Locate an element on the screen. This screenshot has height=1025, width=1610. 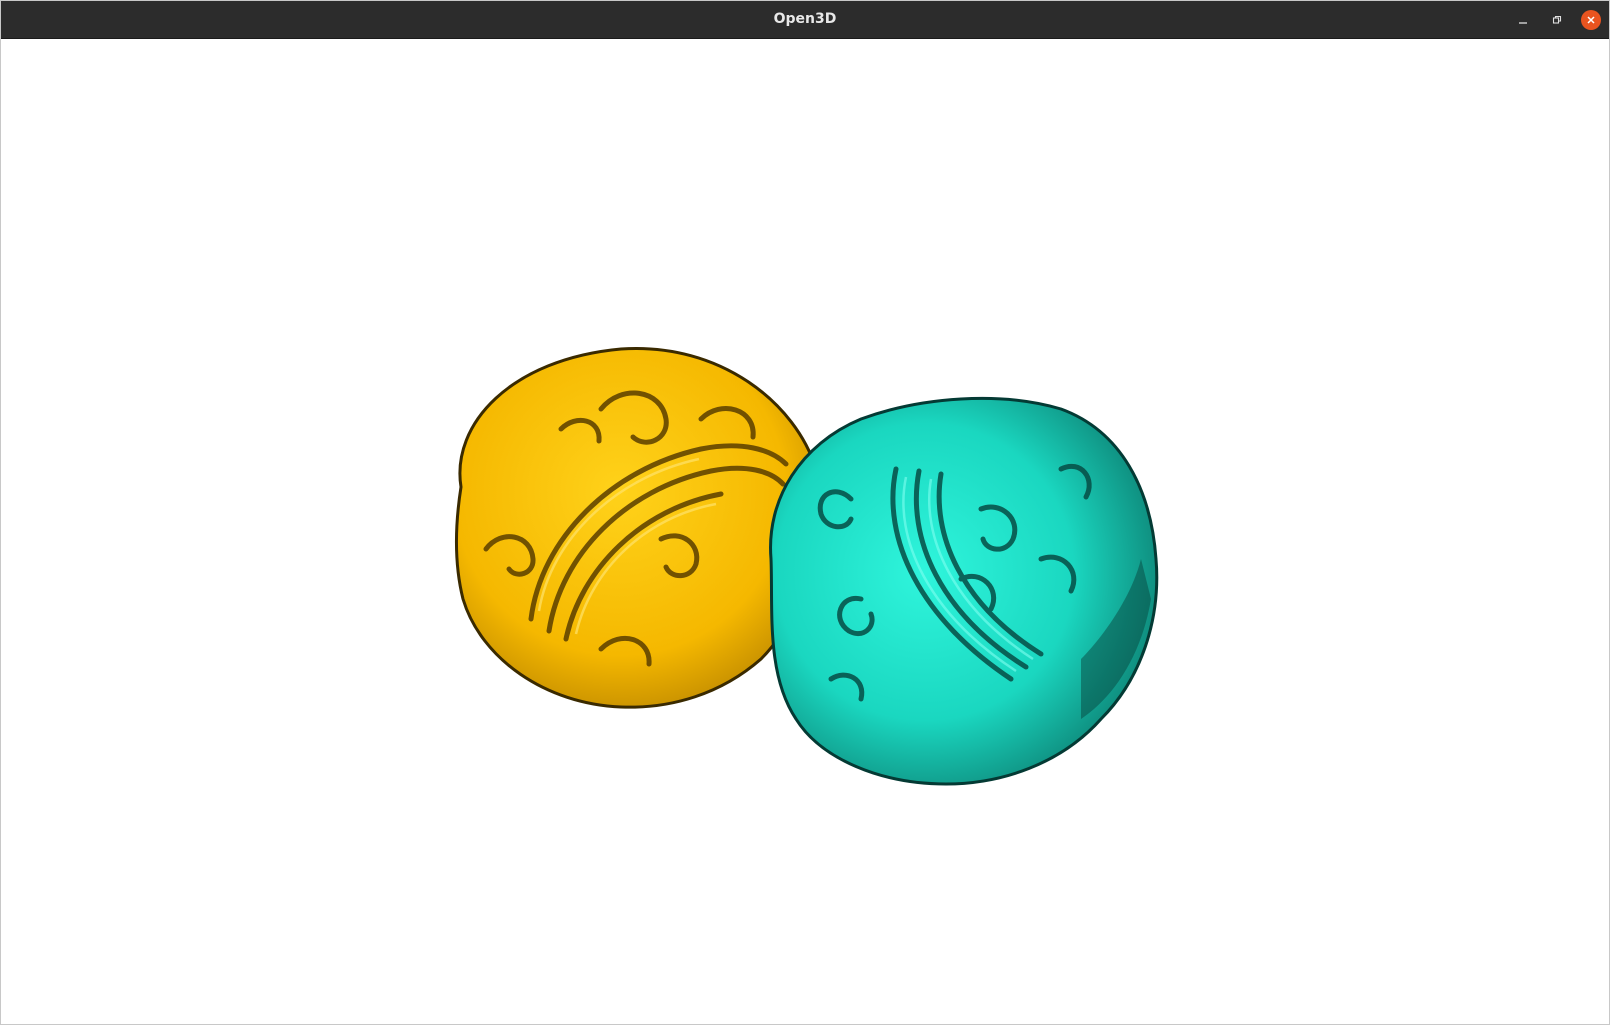
restore-icon is located at coordinates (1557, 19).